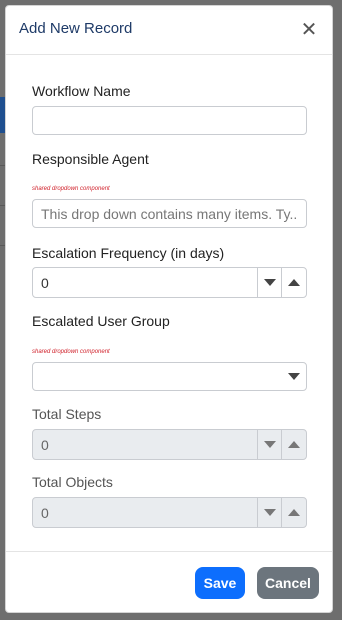  I want to click on modal-header: Add New Record ✕, so click(169, 30).